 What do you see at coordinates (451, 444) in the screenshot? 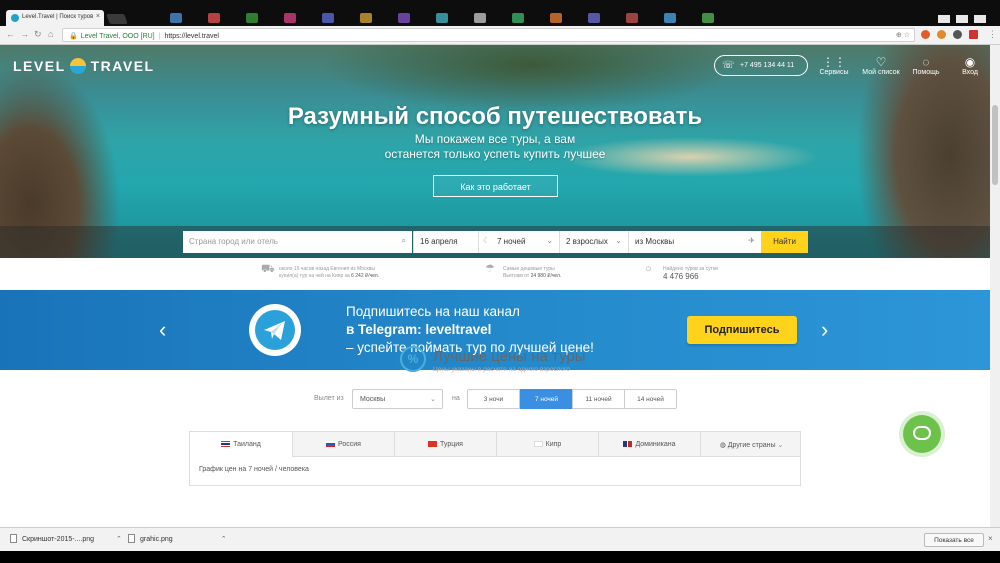
I see `tab-label: Турция` at bounding box center [451, 444].